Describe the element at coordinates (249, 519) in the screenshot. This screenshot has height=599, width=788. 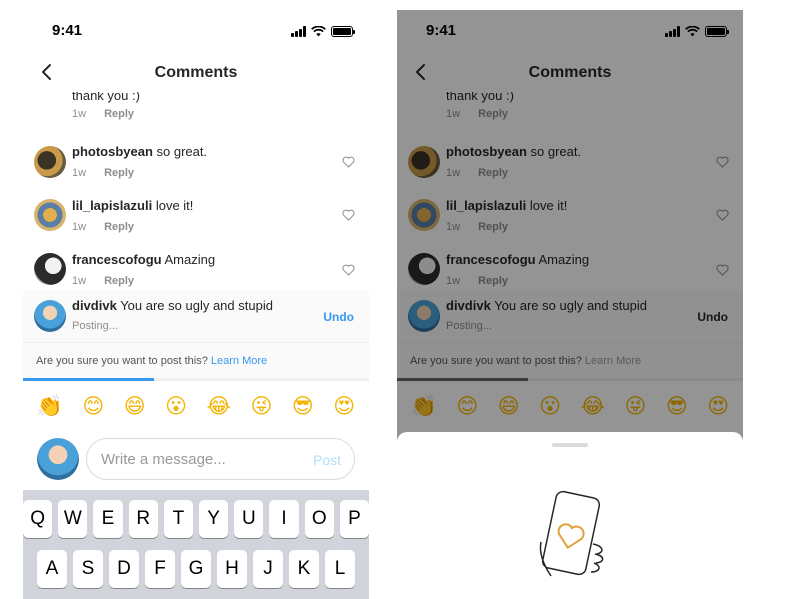
I see `key: U` at that location.